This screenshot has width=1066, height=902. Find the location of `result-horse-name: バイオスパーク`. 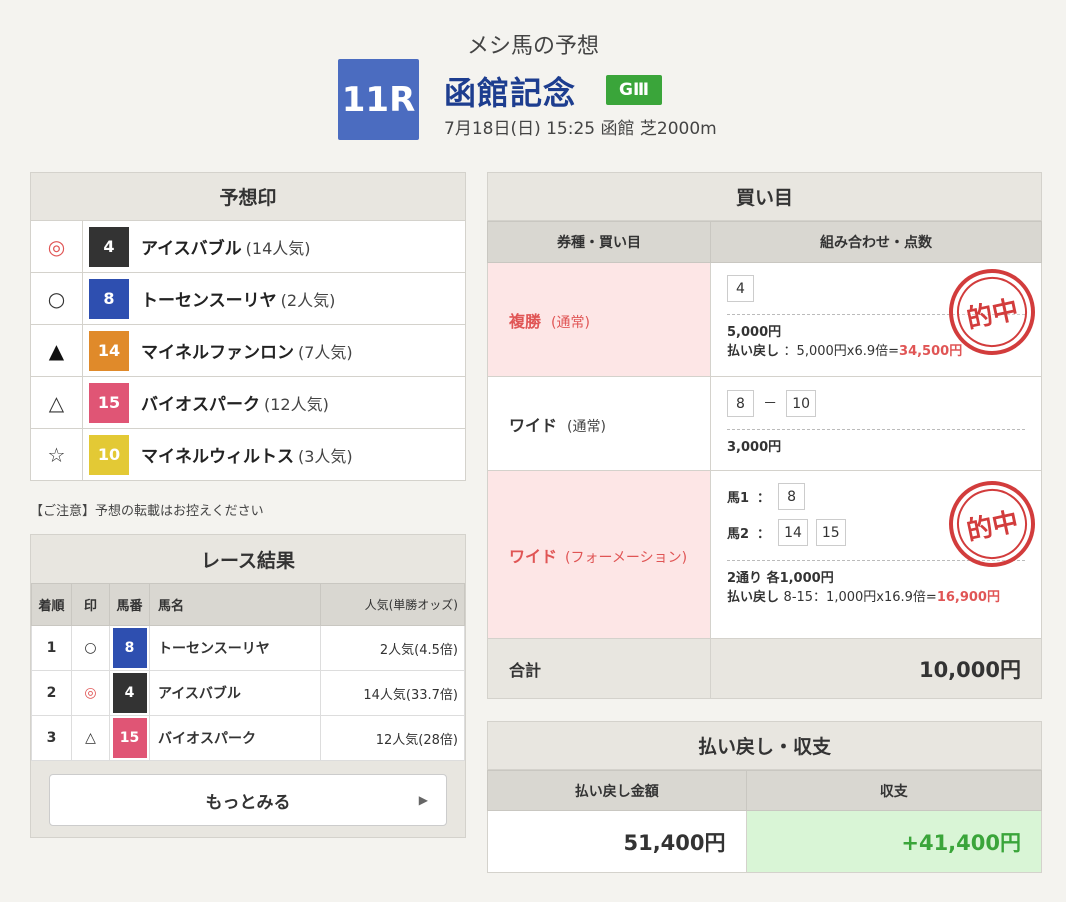

result-horse-name: バイオスパーク is located at coordinates (235, 738).